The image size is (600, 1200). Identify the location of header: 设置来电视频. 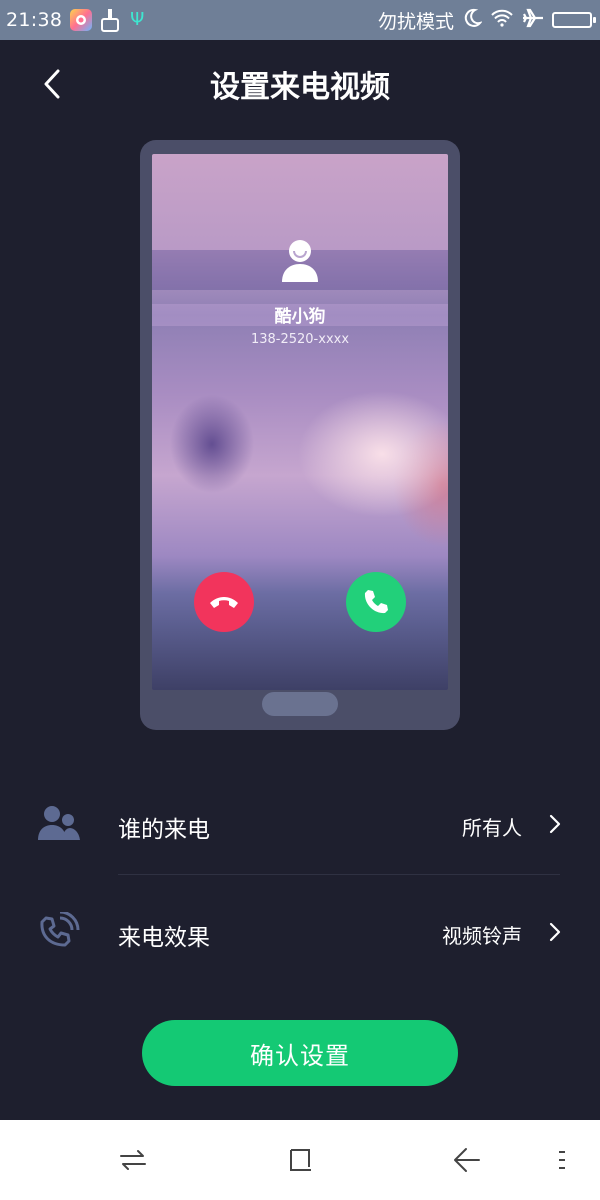
(300, 82).